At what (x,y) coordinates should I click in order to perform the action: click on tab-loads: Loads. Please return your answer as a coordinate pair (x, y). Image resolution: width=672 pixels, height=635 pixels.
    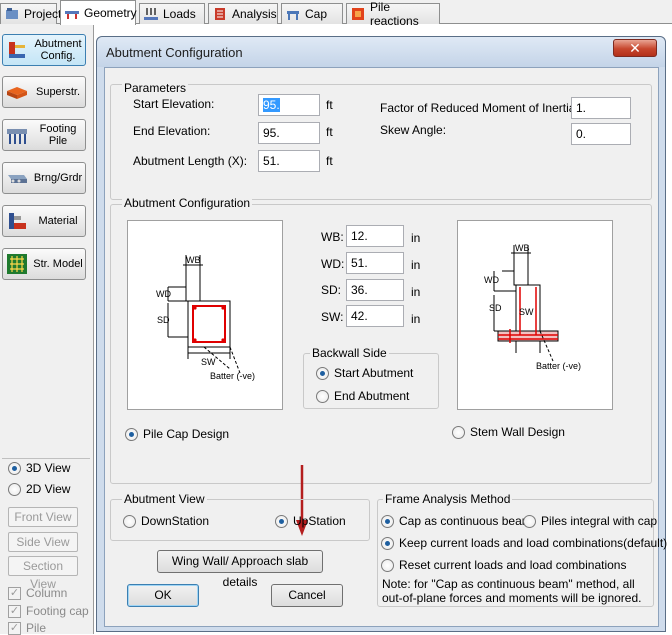
    Looking at the image, I should click on (172, 13).